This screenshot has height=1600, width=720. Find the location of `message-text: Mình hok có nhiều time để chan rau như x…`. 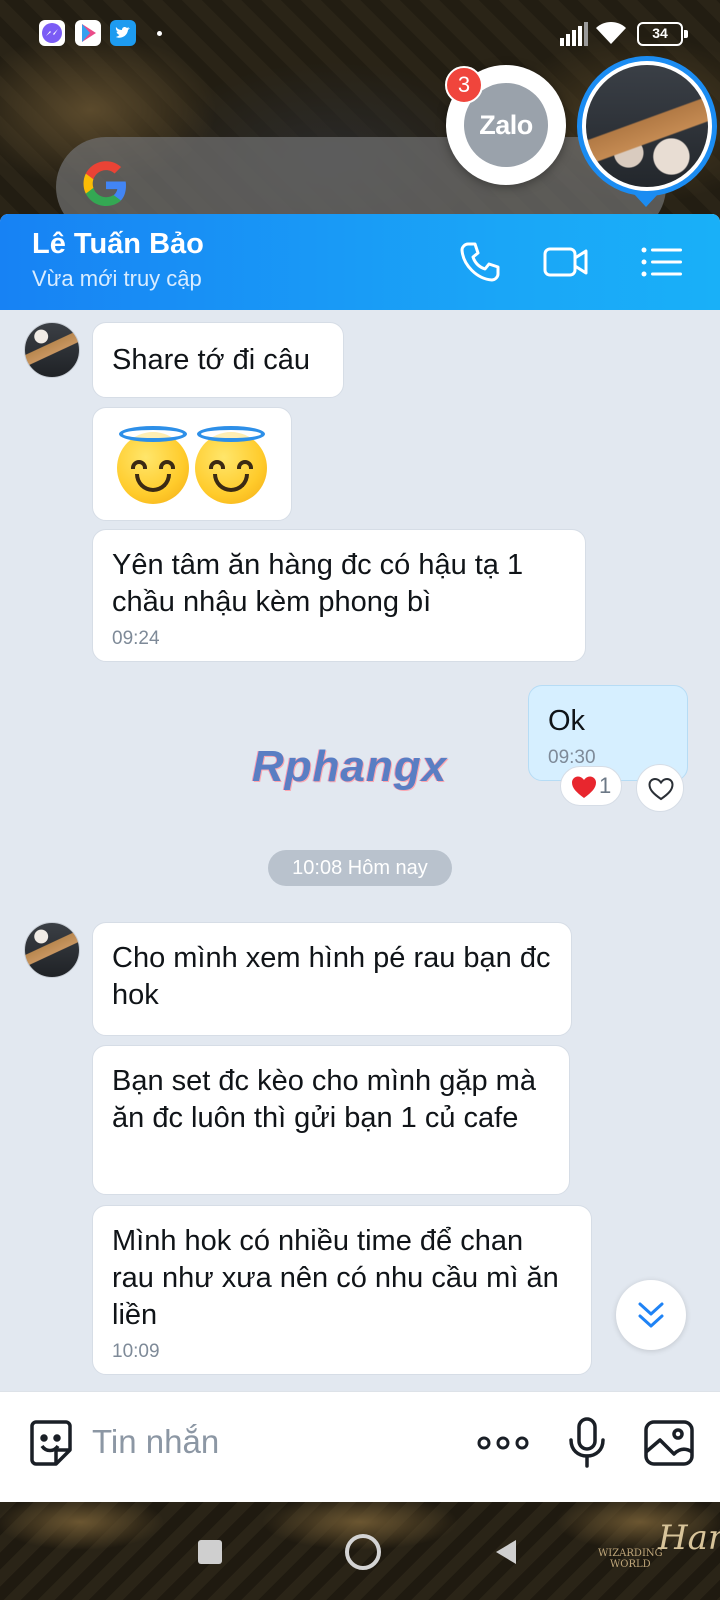

message-text: Mình hok có nhiều time để chan rau như x… is located at coordinates (335, 1278).